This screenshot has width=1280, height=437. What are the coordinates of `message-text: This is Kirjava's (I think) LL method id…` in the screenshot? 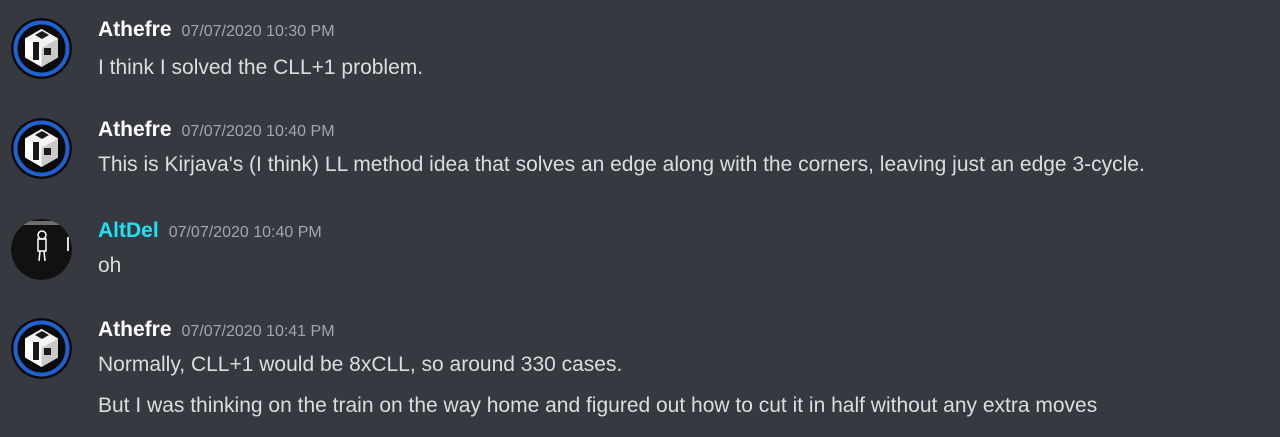 It's located at (621, 164).